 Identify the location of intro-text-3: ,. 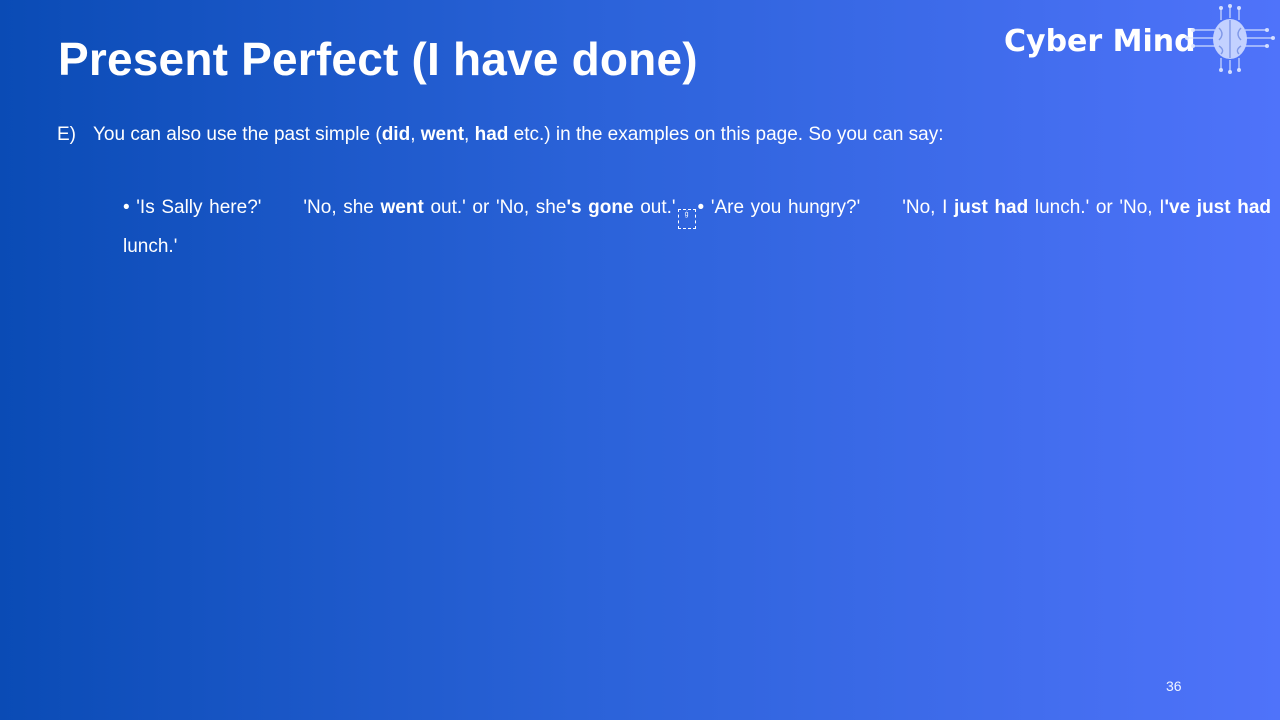
(469, 134).